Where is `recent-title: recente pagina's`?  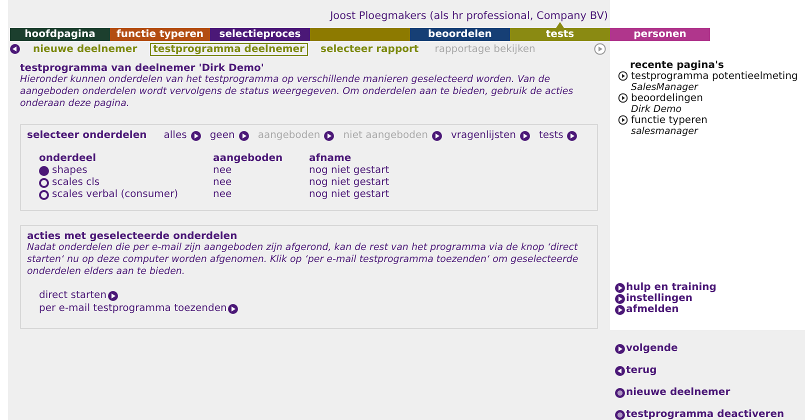
recent-title: recente pagina's is located at coordinates (677, 65).